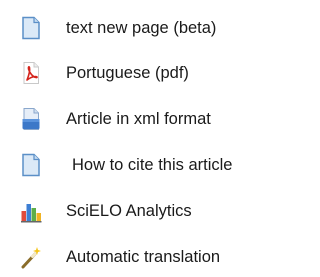 This screenshot has width=320, height=277. I want to click on xml-format-label: Article in xml format, so click(138, 119).